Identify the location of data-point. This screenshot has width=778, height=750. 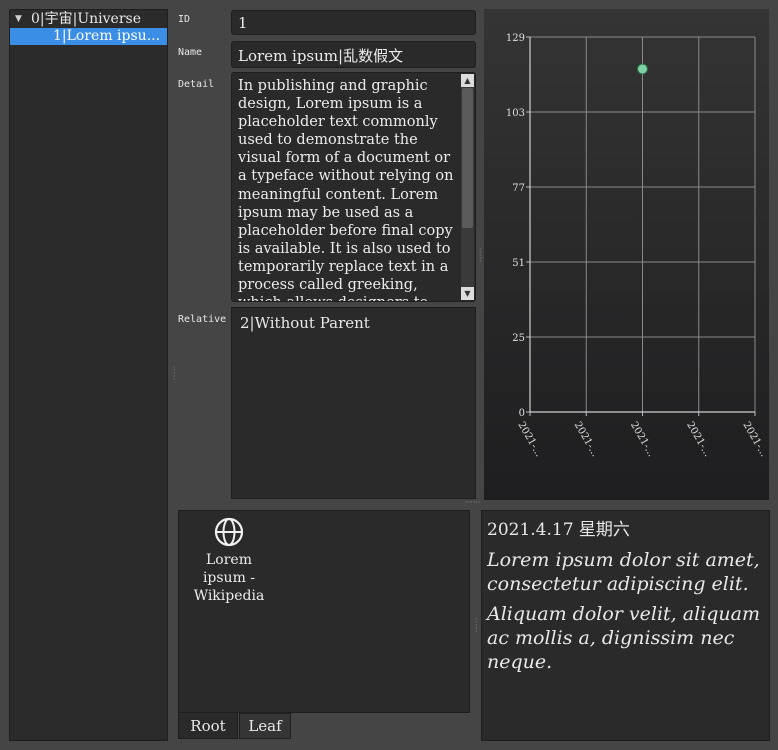
(642, 69).